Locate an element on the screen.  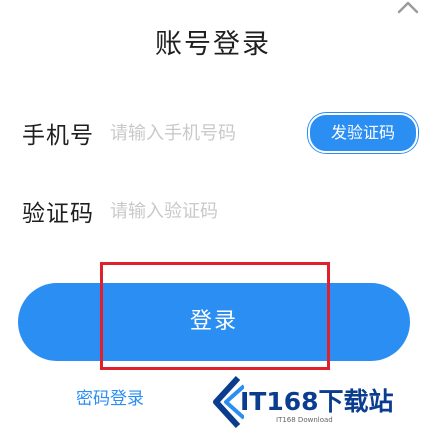
phone-input is located at coordinates (205, 133).